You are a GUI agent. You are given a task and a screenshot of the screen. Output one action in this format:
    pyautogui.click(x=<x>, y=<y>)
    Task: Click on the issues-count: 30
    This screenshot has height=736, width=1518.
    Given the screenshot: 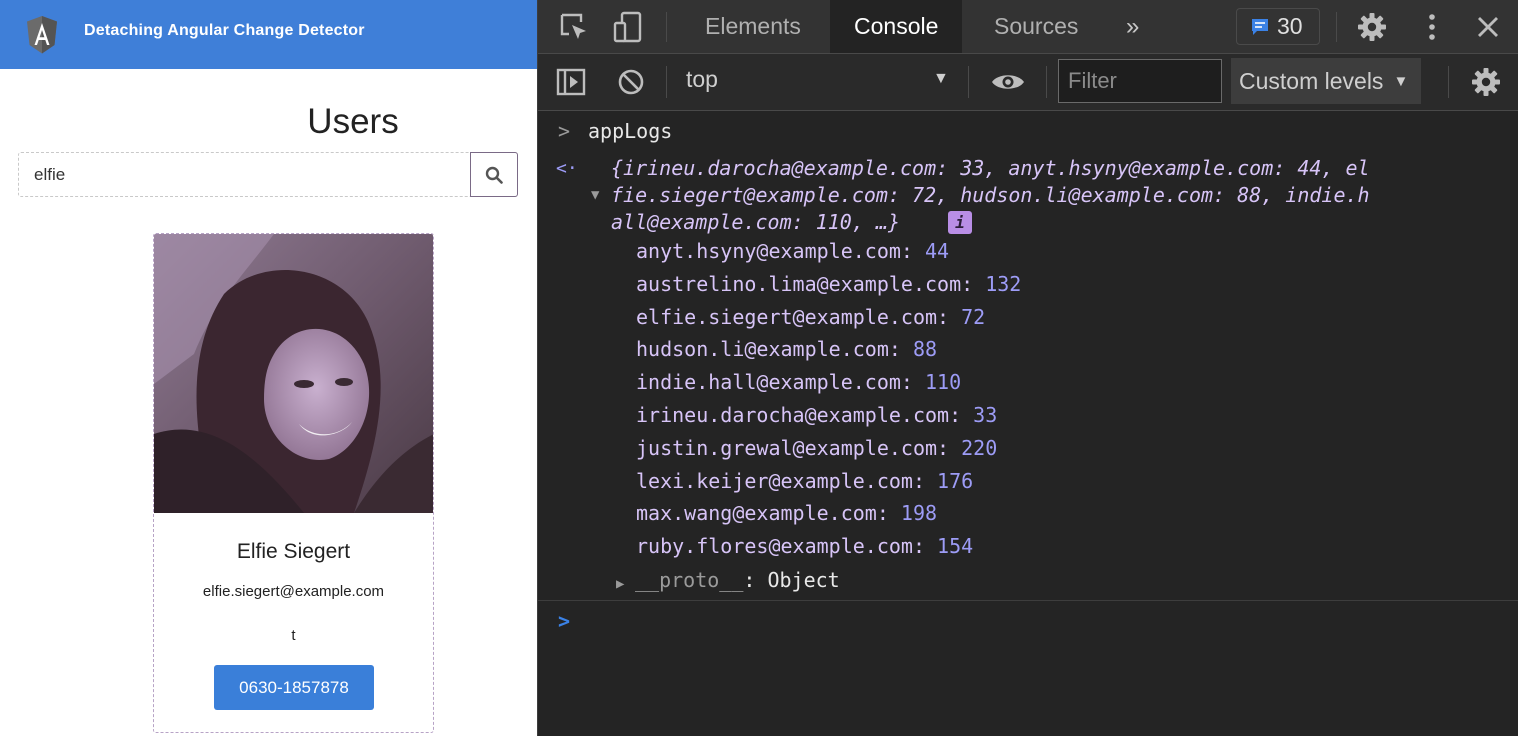 What is the action you would take?
    pyautogui.click(x=1290, y=26)
    